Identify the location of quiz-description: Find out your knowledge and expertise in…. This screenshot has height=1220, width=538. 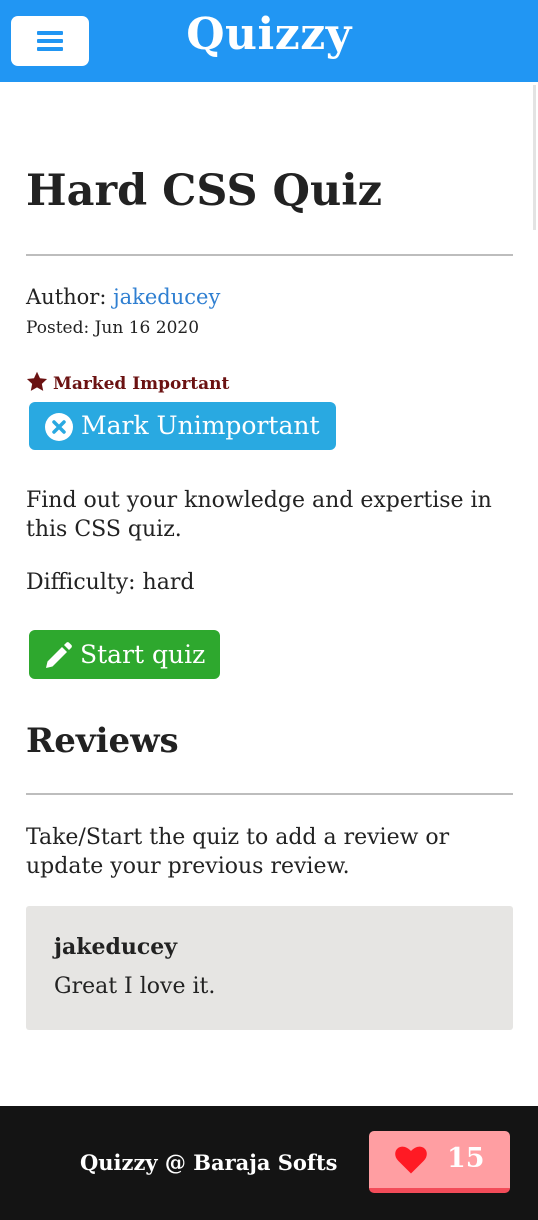
(259, 515).